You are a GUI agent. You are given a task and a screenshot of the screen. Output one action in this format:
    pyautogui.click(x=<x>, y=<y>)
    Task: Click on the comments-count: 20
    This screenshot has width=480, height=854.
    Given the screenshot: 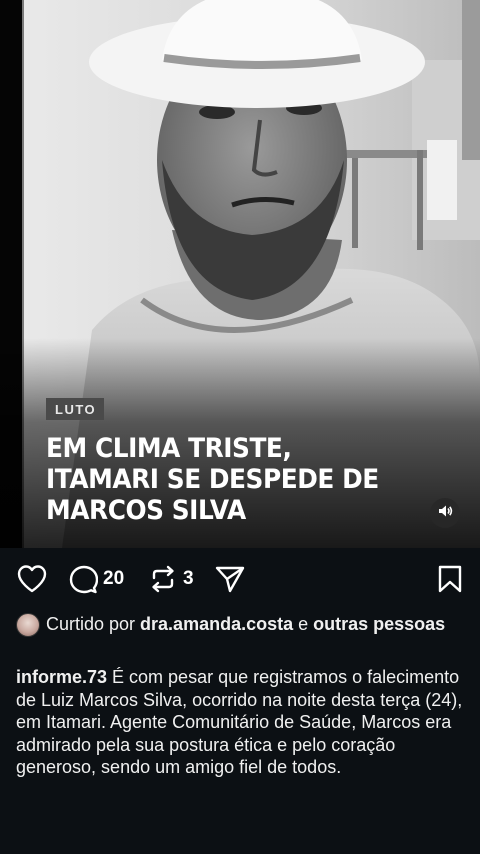 What is the action you would take?
    pyautogui.click(x=114, y=578)
    